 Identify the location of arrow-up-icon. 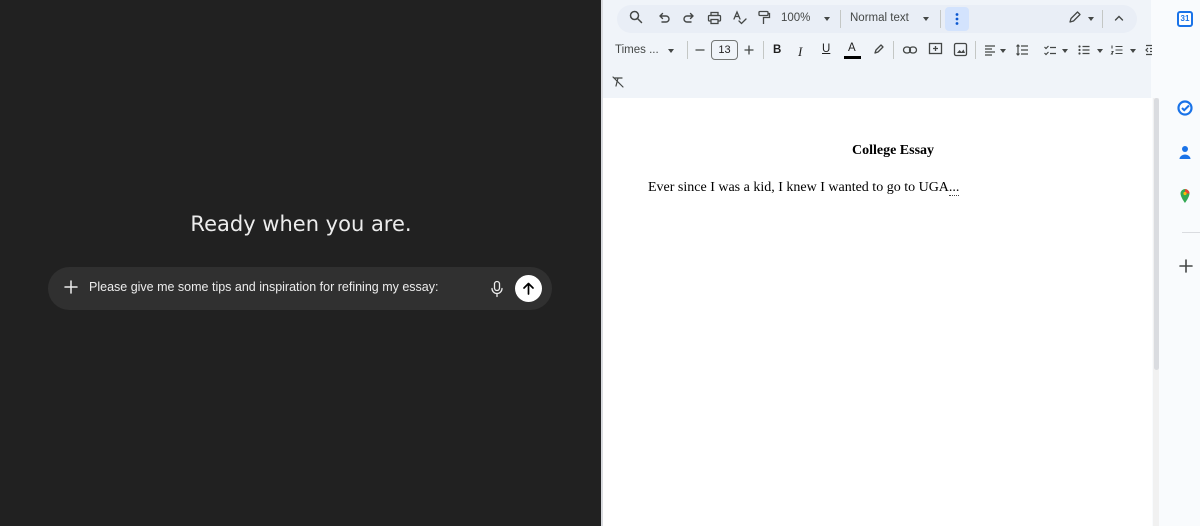
(528, 288).